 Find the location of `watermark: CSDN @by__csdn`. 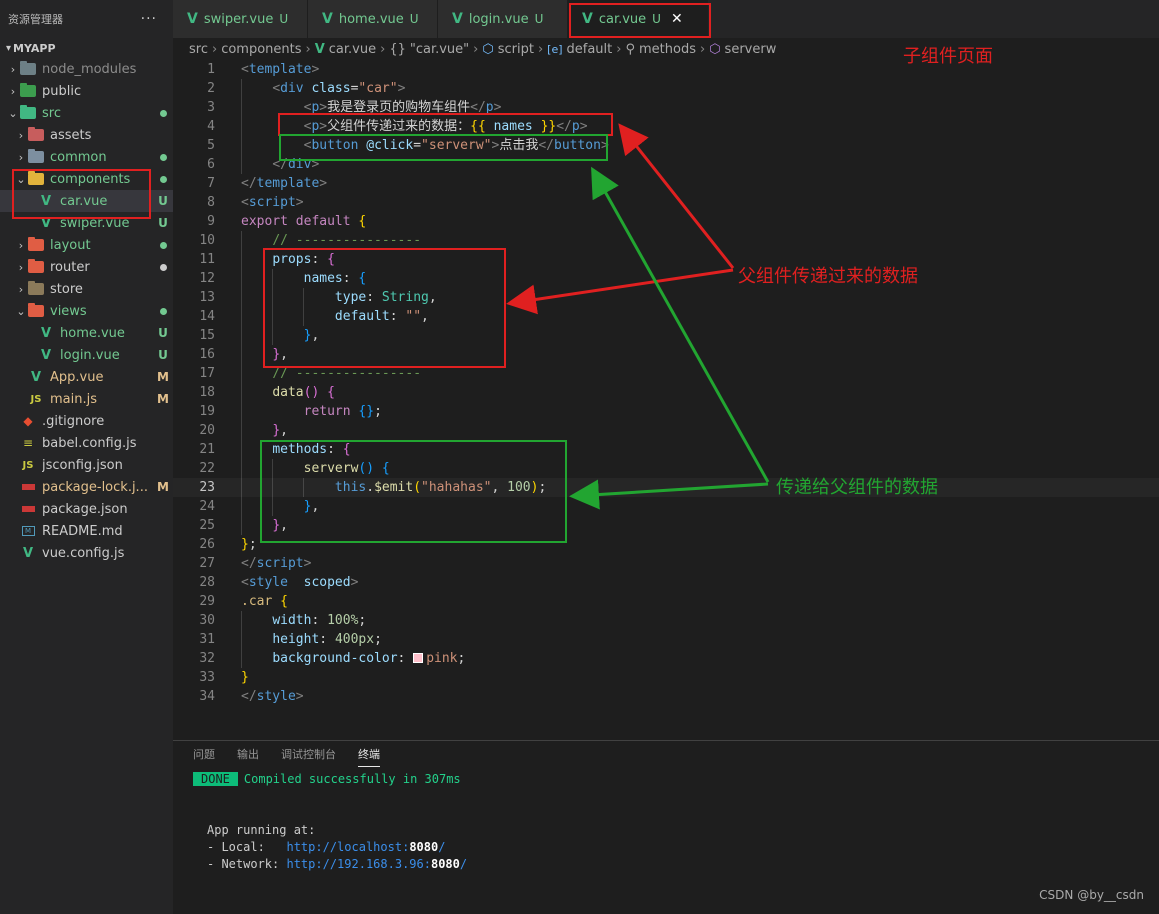

watermark: CSDN @by__csdn is located at coordinates (1091, 895).